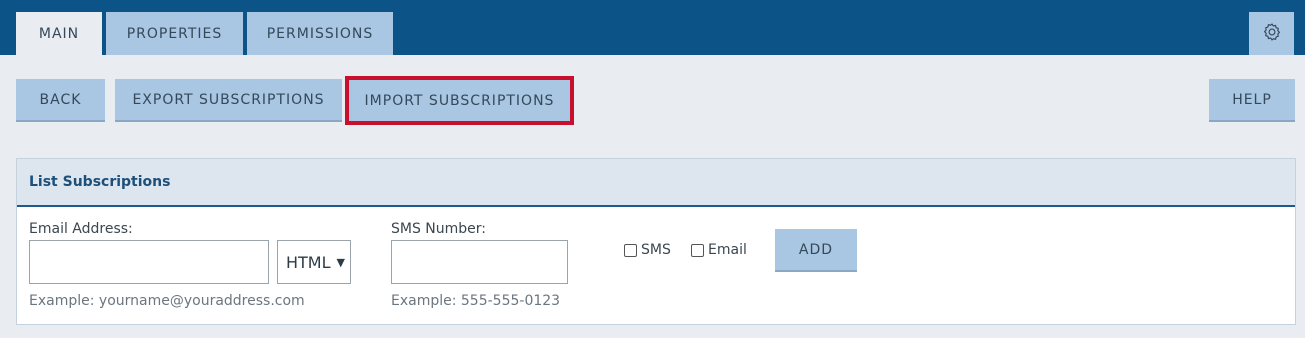 The height and width of the screenshot is (338, 1305). Describe the element at coordinates (320, 33) in the screenshot. I see `tab-permissions: PERMISSIONS` at that location.